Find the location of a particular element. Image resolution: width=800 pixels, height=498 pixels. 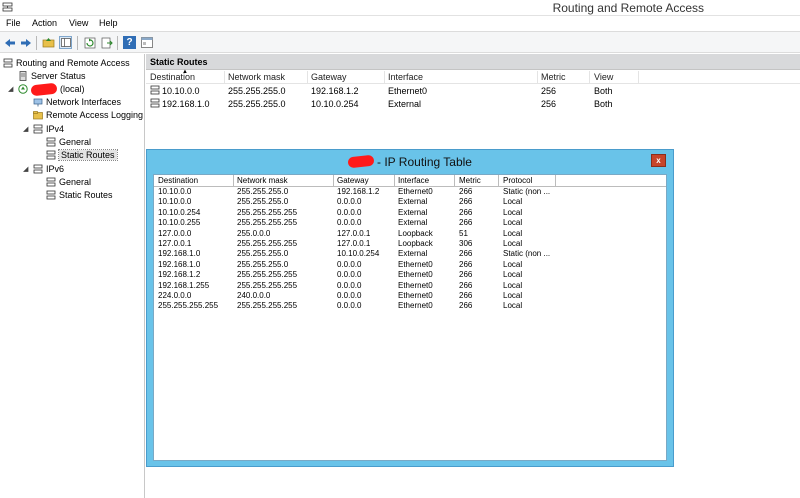

column-view: View is located at coordinates (603, 77).